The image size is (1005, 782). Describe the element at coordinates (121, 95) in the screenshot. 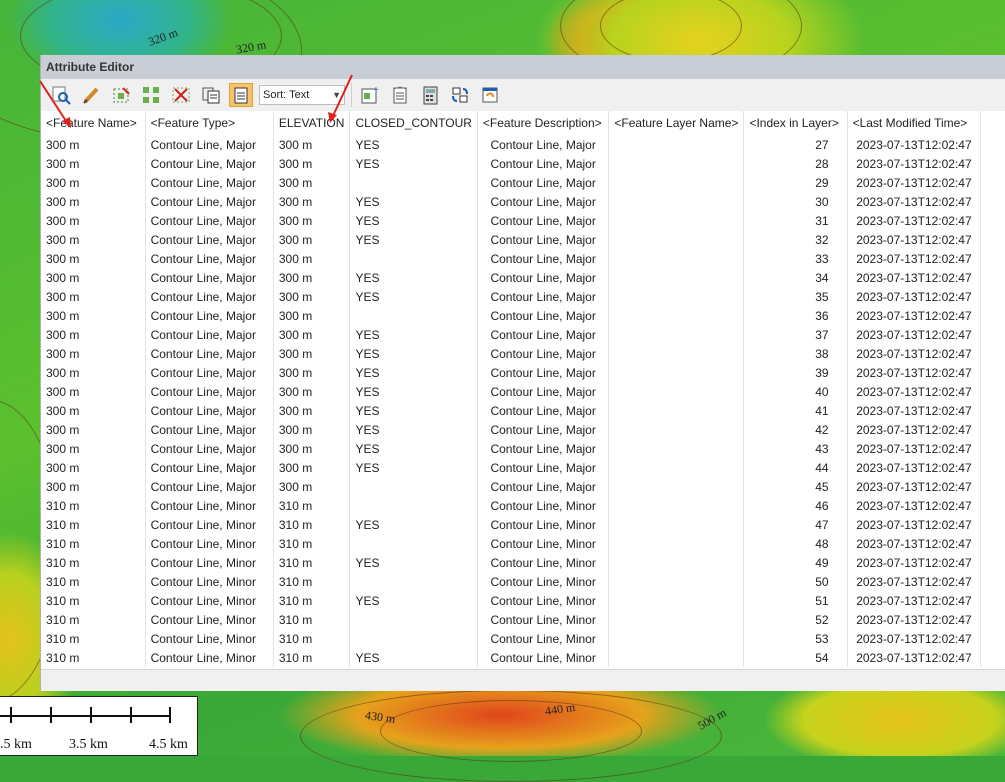

I see `select-icon` at that location.